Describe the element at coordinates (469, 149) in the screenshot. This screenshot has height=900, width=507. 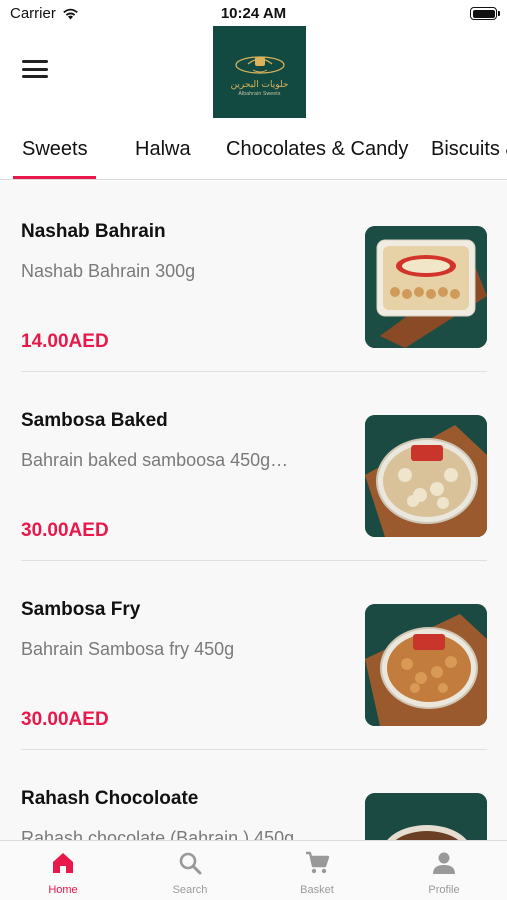
I see `tab-biscuits: Biscuits &` at that location.